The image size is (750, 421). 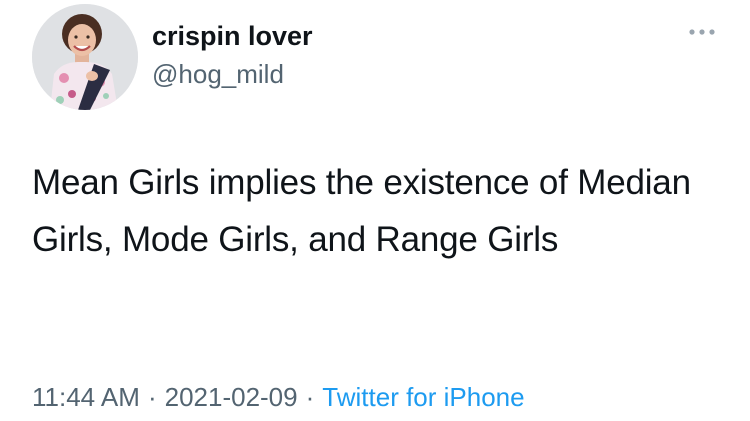 I want to click on tweet-meta: 11:44 AM · 2021-02-09 · Twitter for iPhone, so click(x=278, y=397).